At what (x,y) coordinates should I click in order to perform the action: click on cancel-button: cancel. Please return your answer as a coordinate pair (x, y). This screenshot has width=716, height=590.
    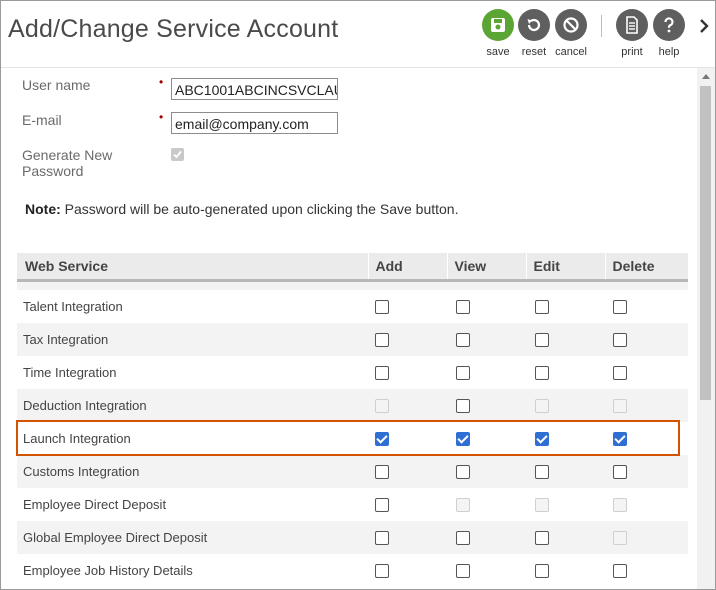
    Looking at the image, I should click on (571, 33).